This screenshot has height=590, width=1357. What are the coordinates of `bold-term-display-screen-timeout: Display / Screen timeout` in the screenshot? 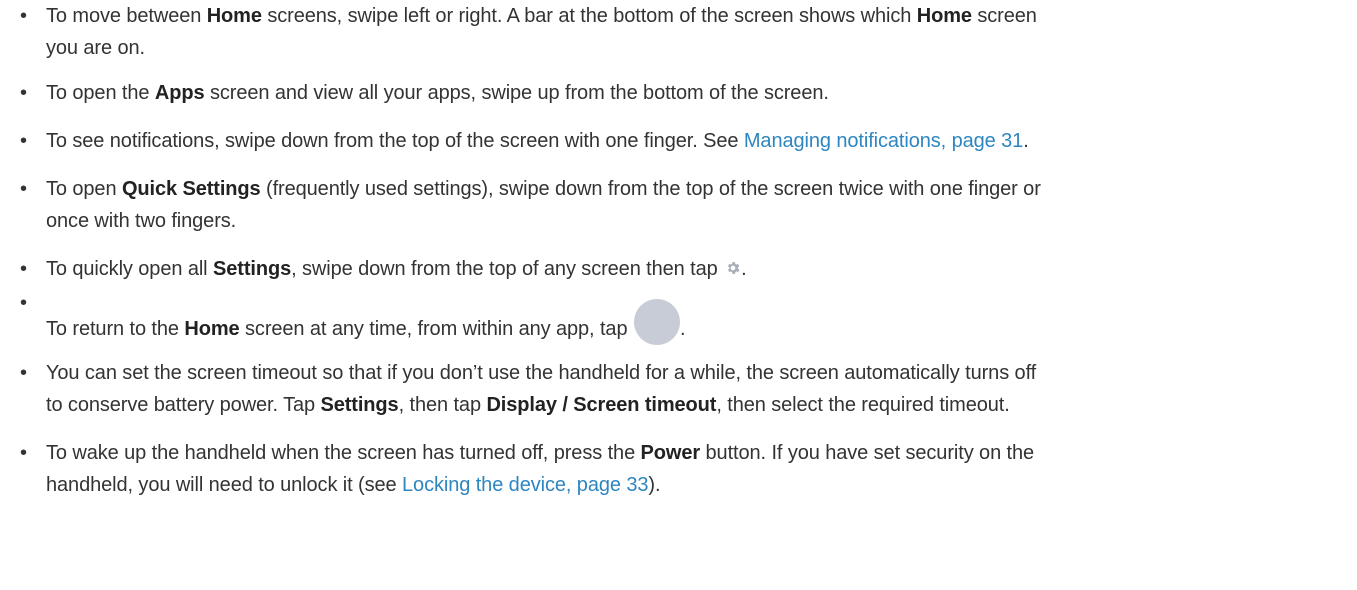 It's located at (601, 405).